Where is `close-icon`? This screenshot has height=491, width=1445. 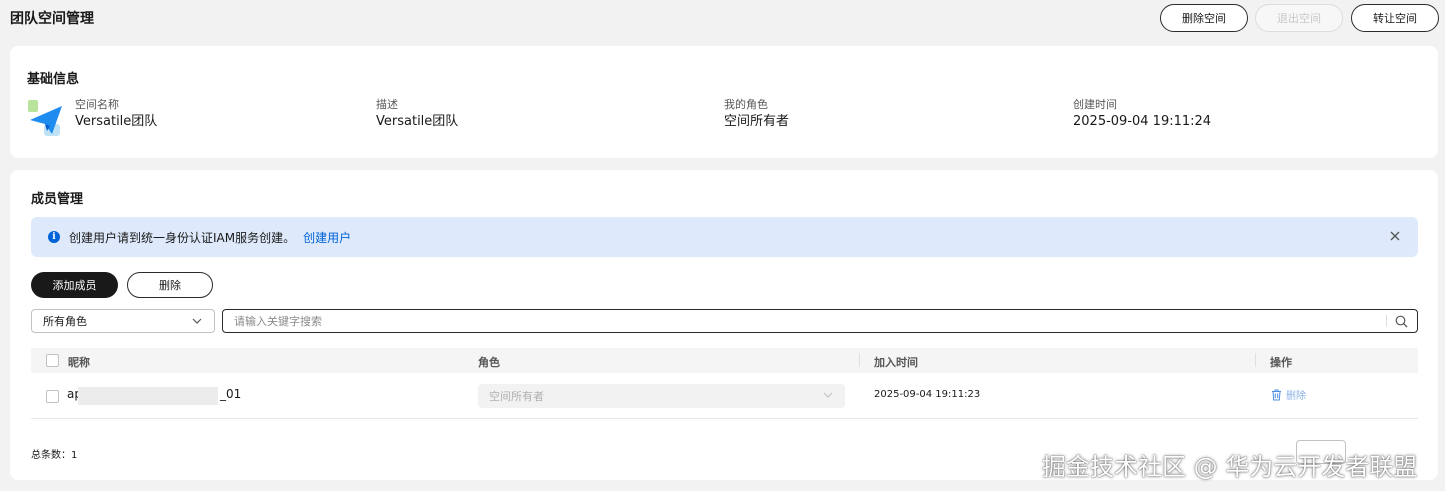 close-icon is located at coordinates (1395, 236).